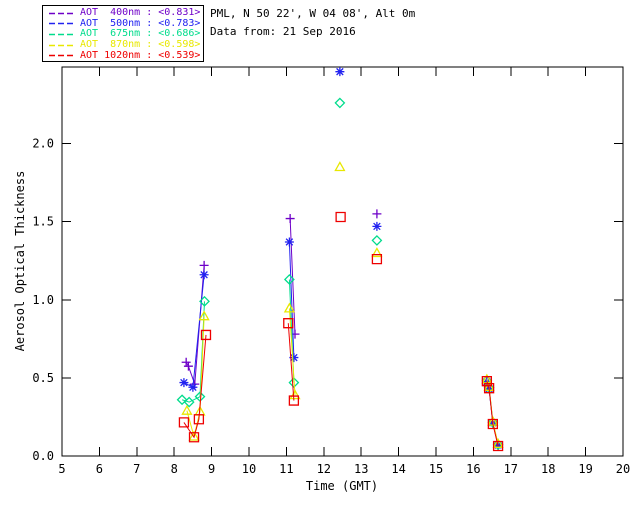 The width and height of the screenshot is (640, 512). What do you see at coordinates (548, 469) in the screenshot?
I see `x-tick-label: 18` at bounding box center [548, 469].